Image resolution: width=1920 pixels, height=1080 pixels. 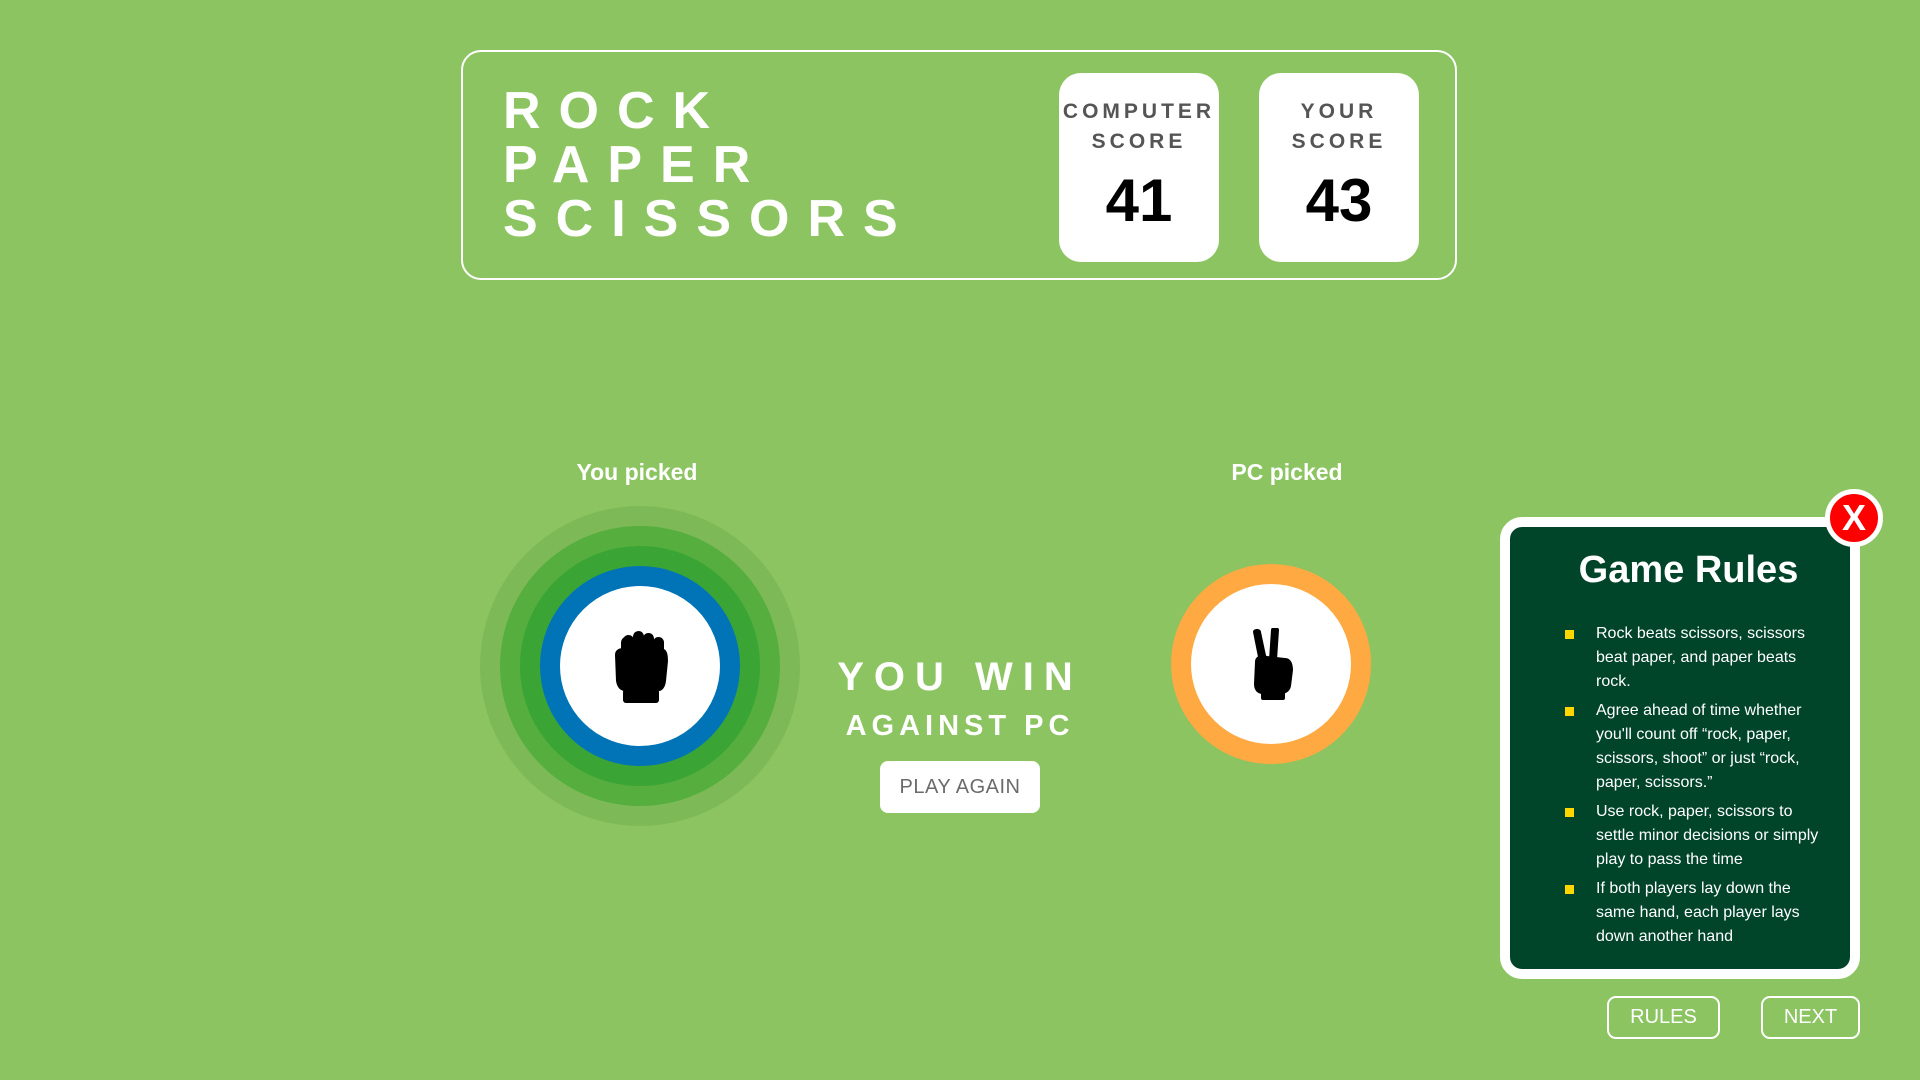 I want to click on rock-fist-icon, so click(x=641, y=667).